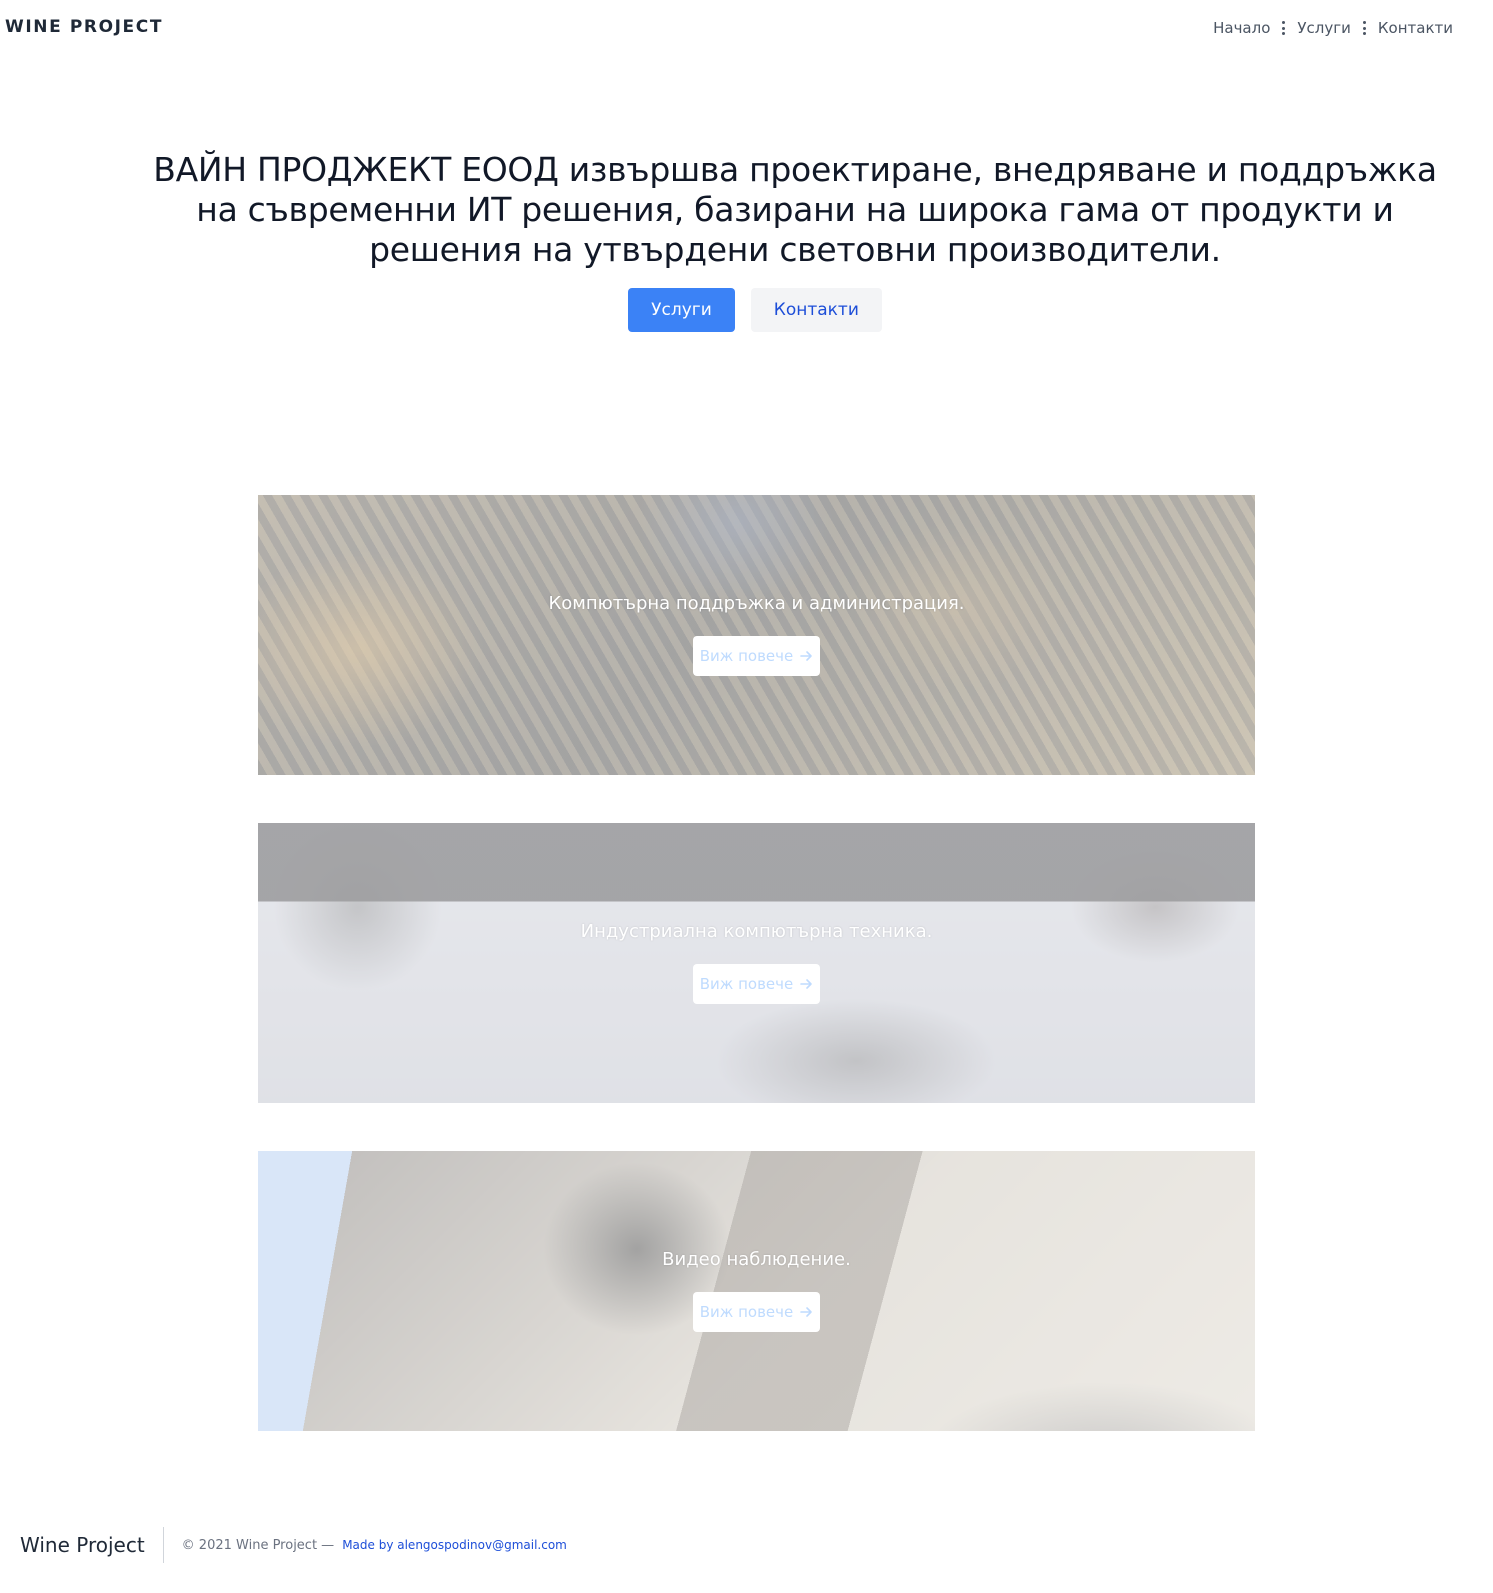 Image resolution: width=1493 pixels, height=1593 pixels. Describe the element at coordinates (1415, 28) in the screenshot. I see `nav-contacts-link: Контакти` at that location.